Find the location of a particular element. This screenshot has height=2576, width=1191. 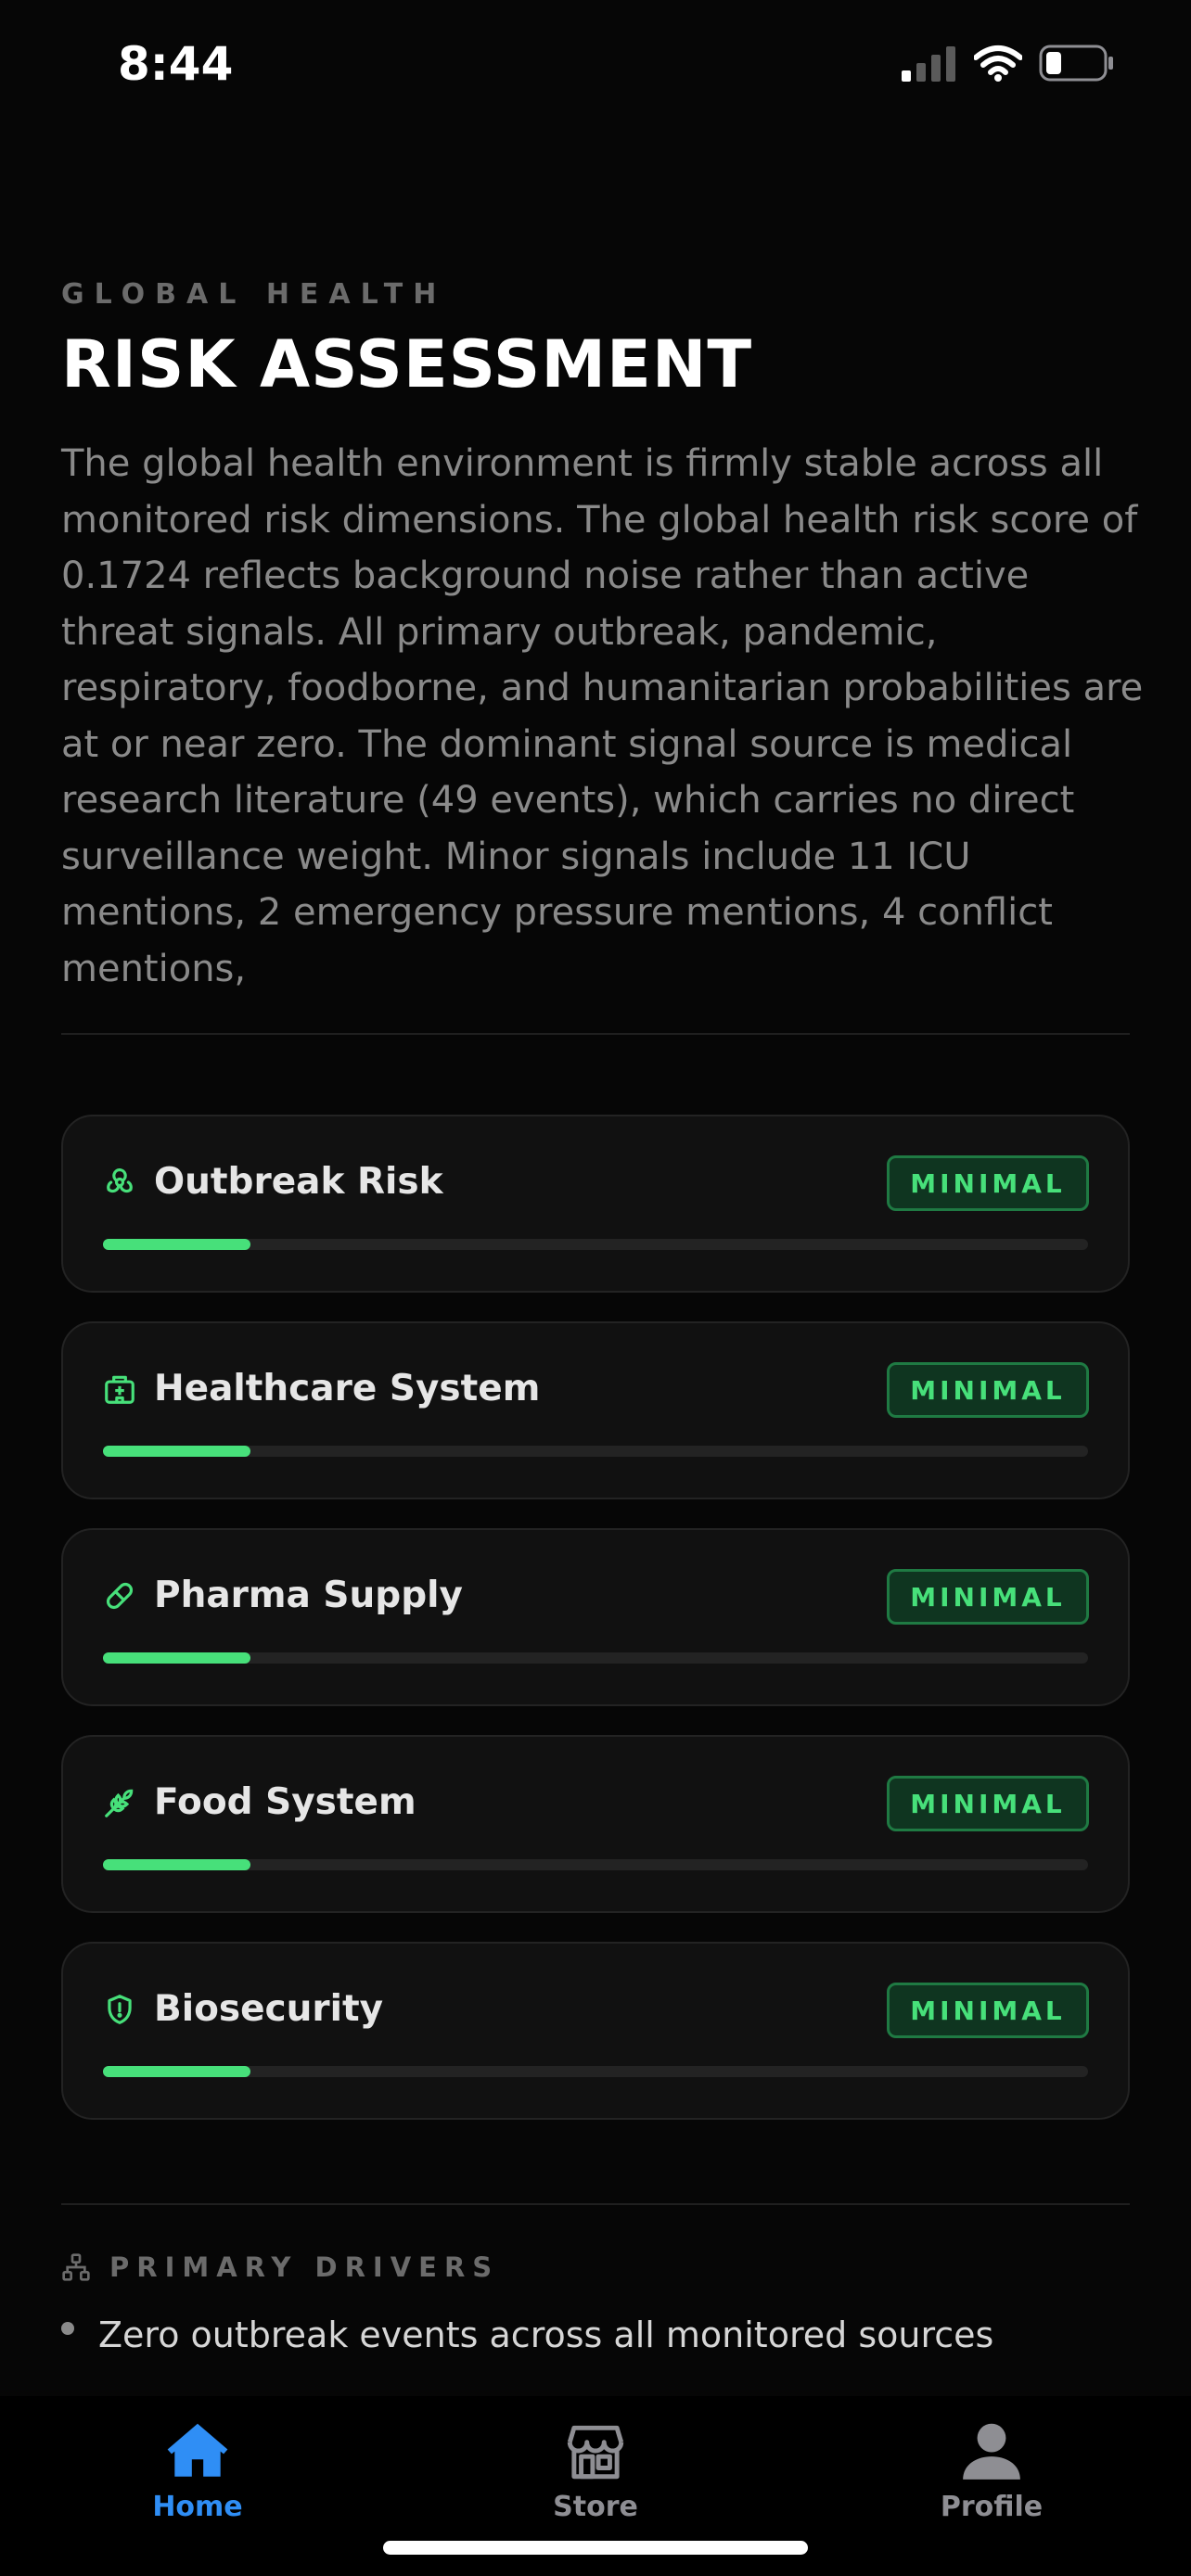

risk-card-outbreak: Outbreak Risk MINIMAL is located at coordinates (595, 1204).